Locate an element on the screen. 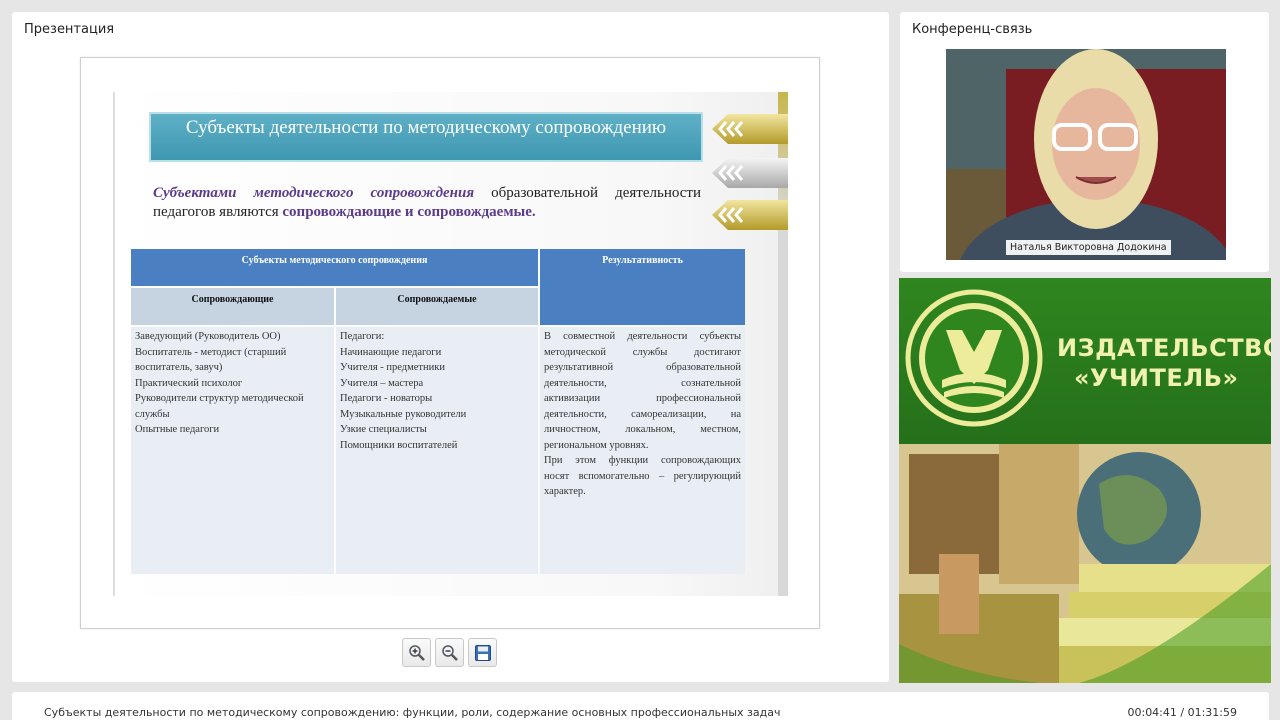 Image resolution: width=1280 pixels, height=720 pixels. books-globe-illustration is located at coordinates (1085, 563).